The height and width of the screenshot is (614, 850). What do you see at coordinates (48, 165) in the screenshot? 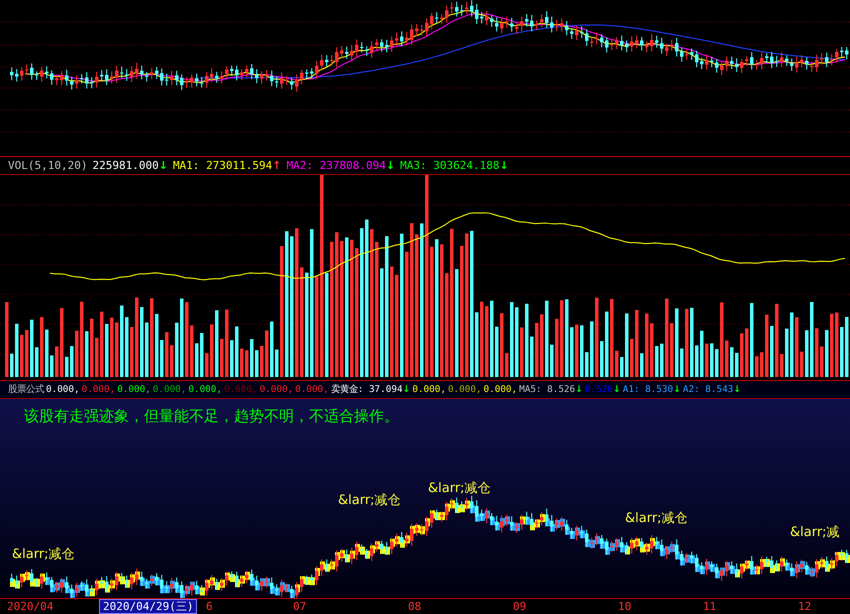
I see `indicator-title: VOL(5,10,20)` at bounding box center [48, 165].